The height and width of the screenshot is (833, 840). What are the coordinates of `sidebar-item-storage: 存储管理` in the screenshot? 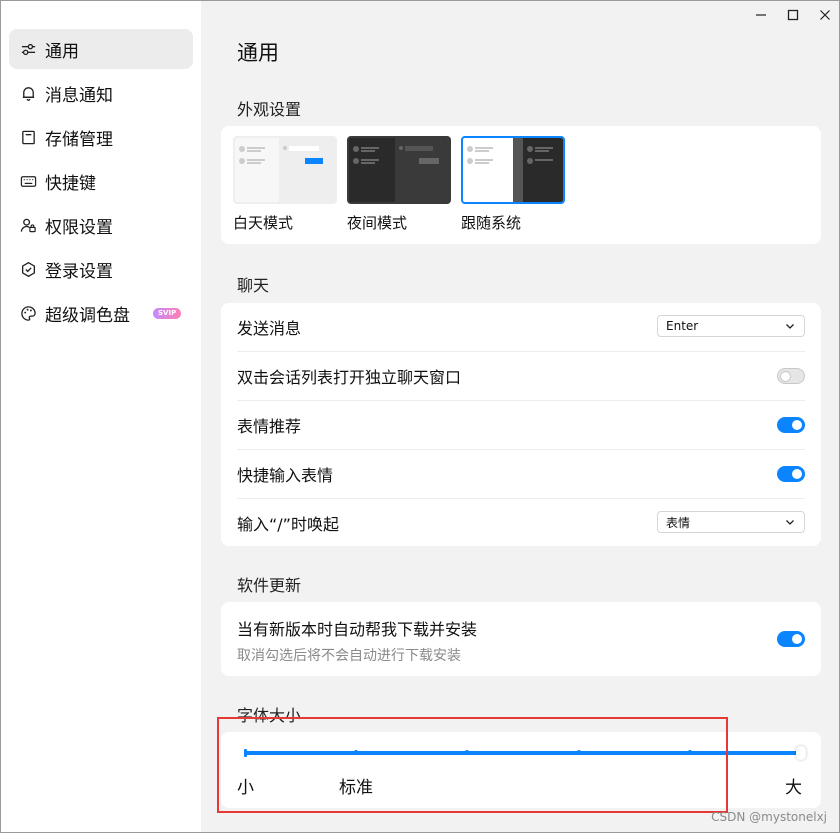 It's located at (101, 137).